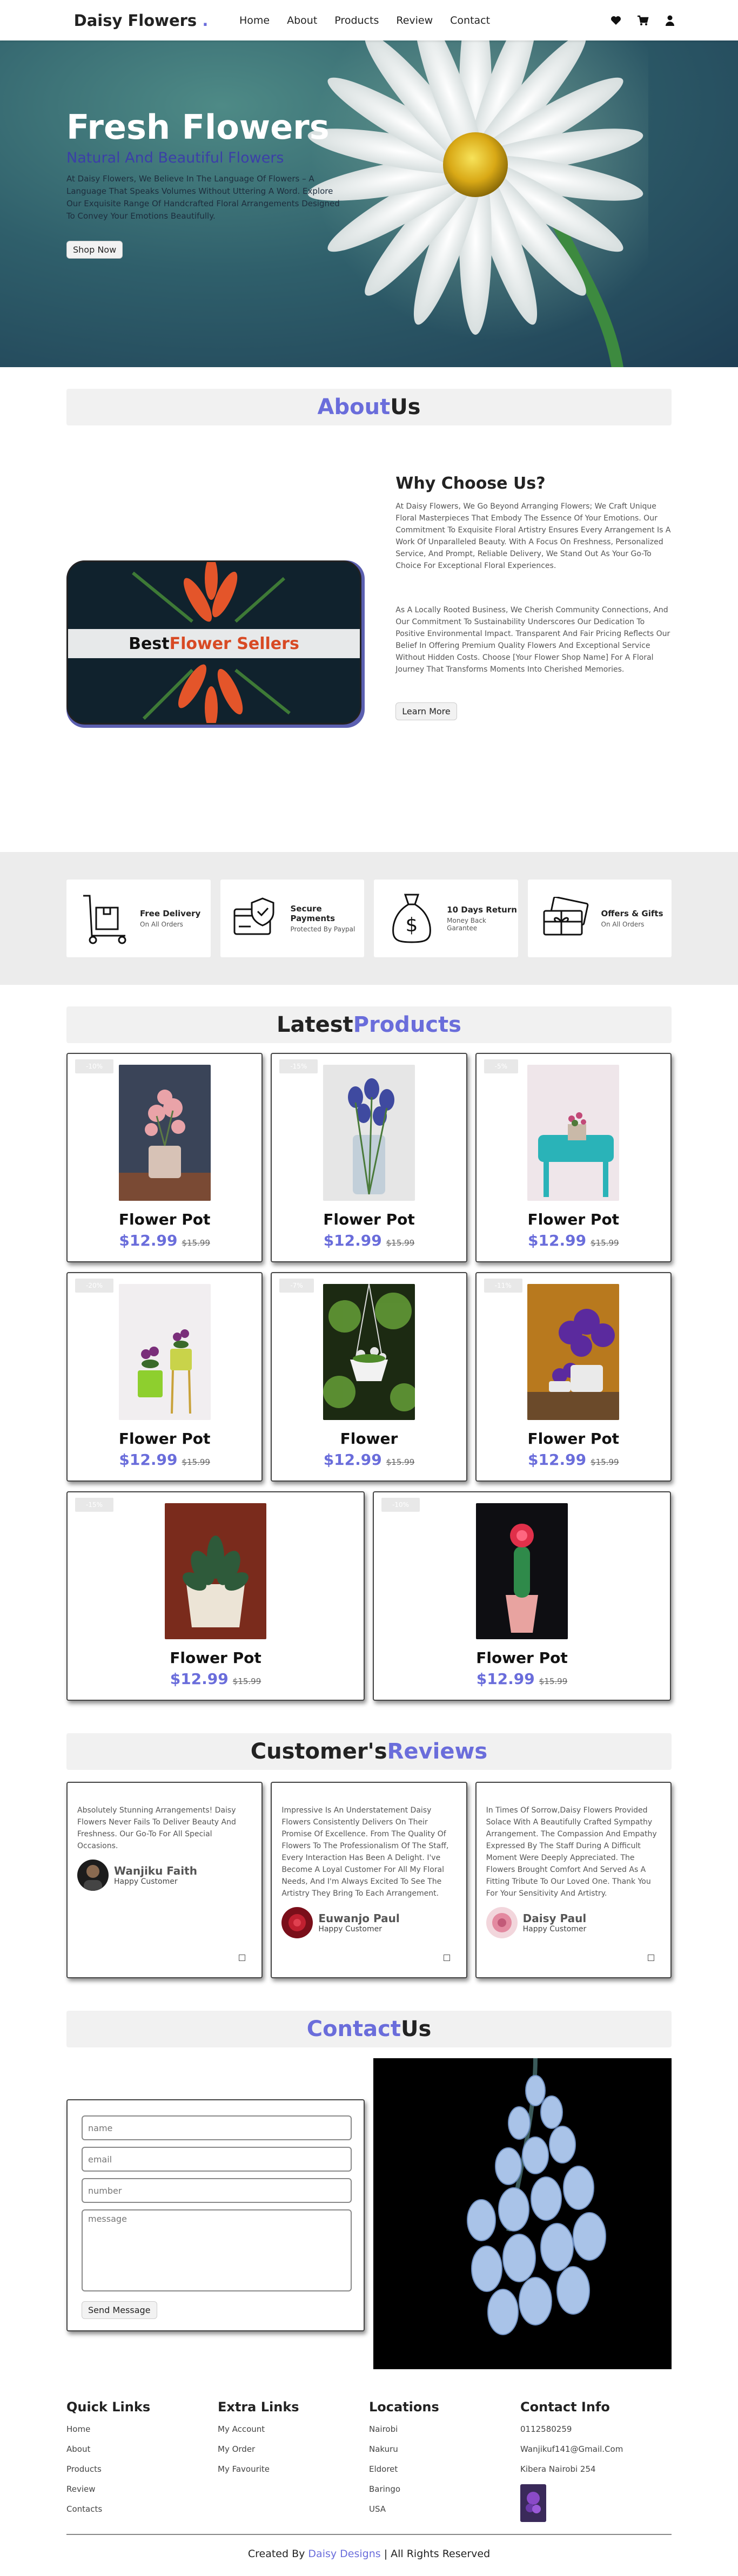 The image size is (738, 2576). What do you see at coordinates (502, 1066) in the screenshot?
I see `discount-badge: -5%` at bounding box center [502, 1066].